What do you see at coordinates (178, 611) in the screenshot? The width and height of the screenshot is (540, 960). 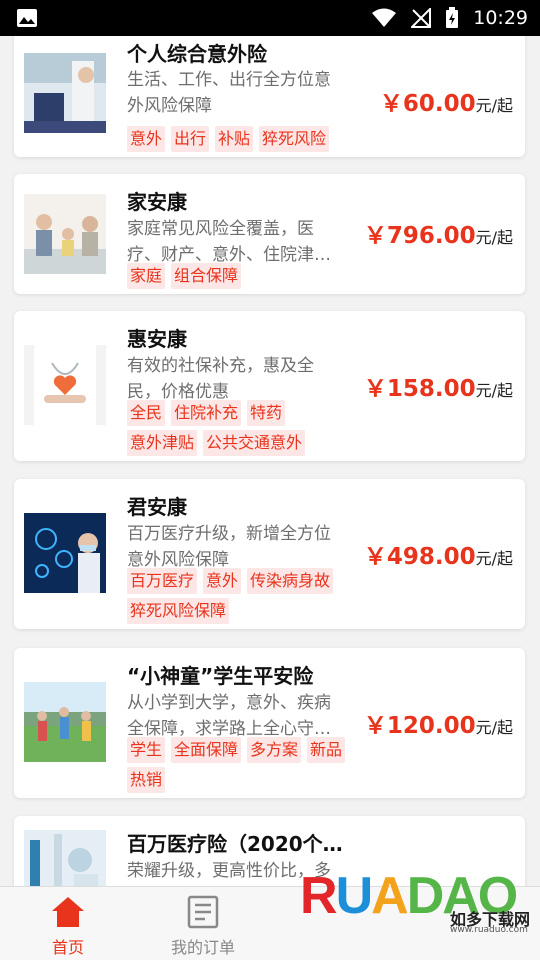 I see `product-tag: 猝死风险保障` at bounding box center [178, 611].